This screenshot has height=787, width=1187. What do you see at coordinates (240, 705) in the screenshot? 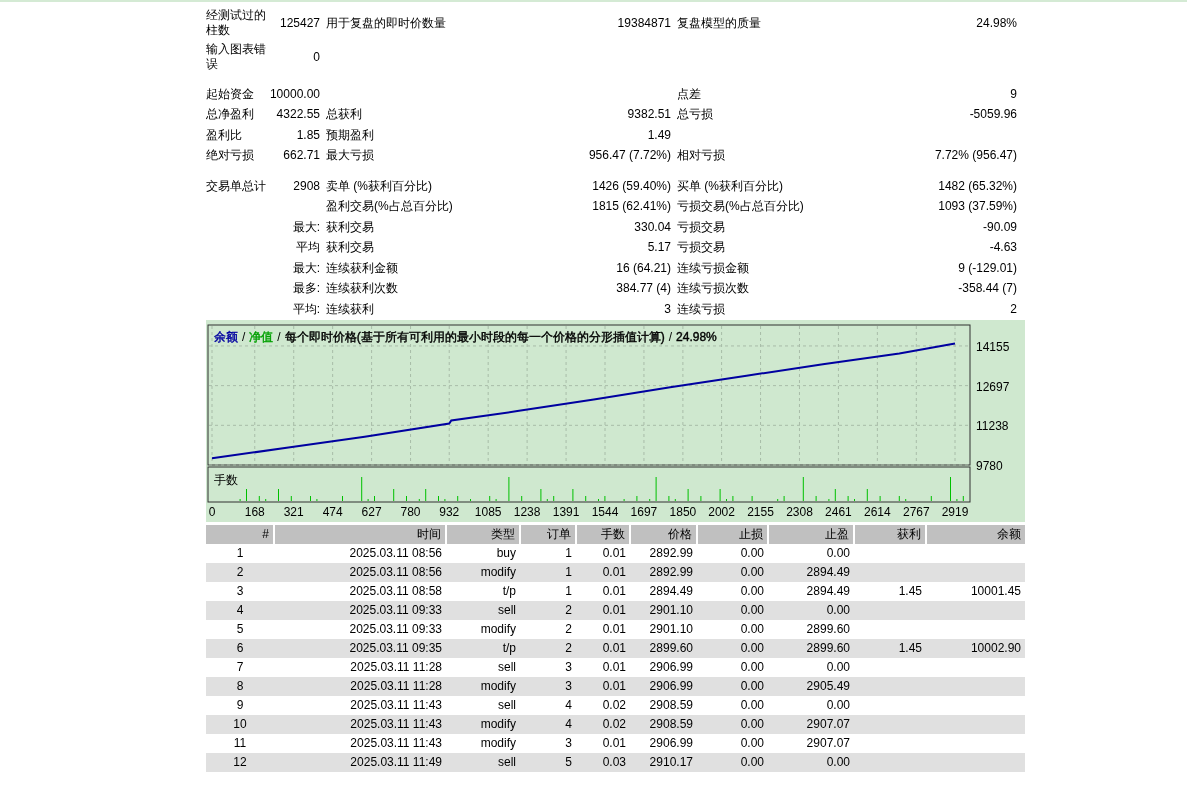
I see `table-cell: 9` at bounding box center [240, 705].